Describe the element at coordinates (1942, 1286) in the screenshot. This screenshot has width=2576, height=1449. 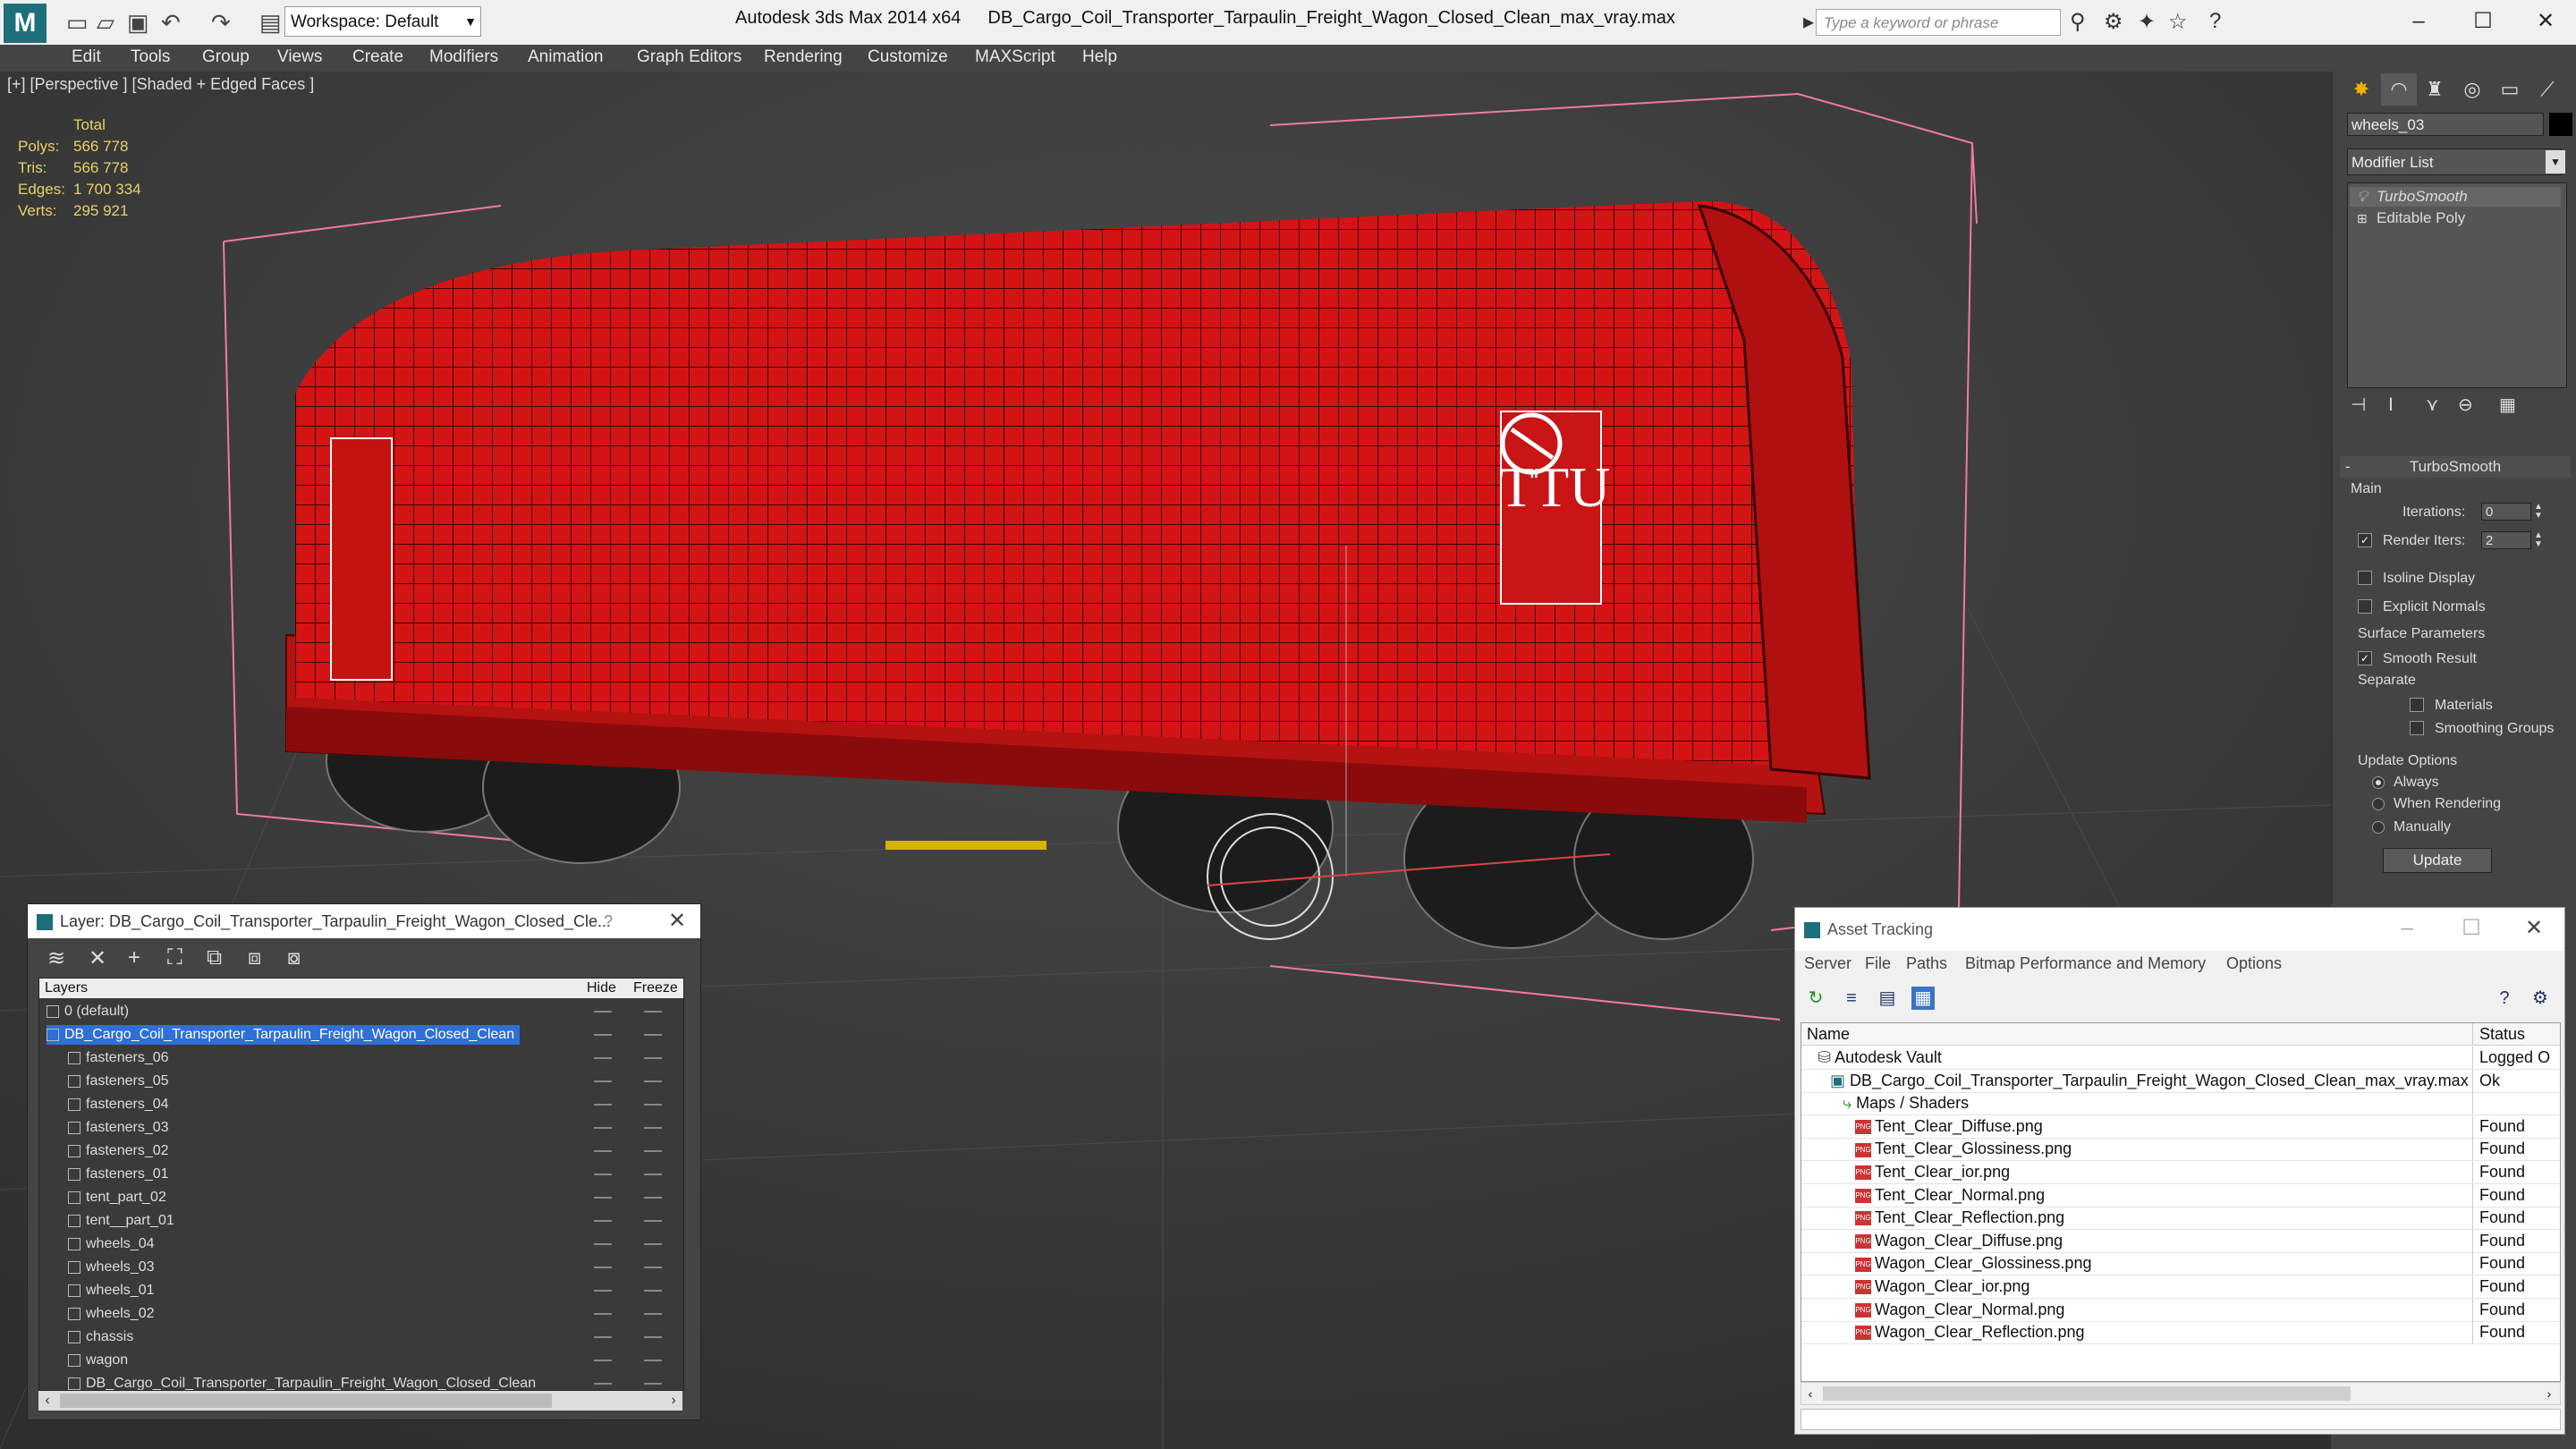
I see `asset-name: PNG Wagon_Clear_ior.png` at that location.